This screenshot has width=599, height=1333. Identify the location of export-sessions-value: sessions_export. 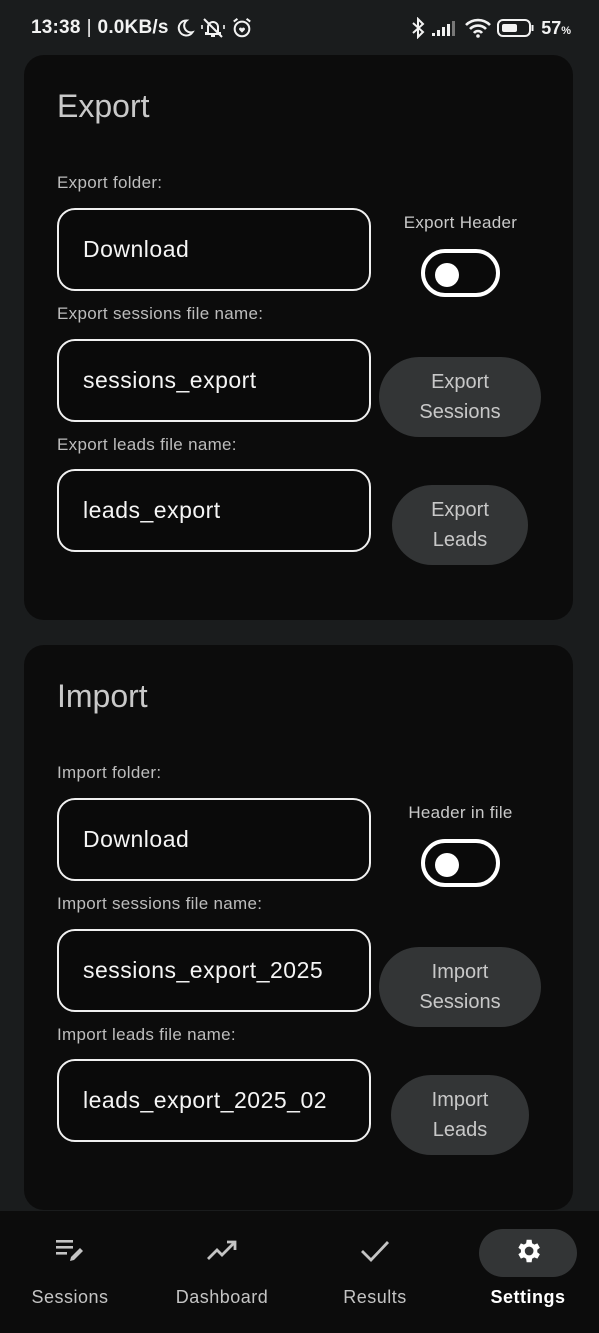
(170, 380).